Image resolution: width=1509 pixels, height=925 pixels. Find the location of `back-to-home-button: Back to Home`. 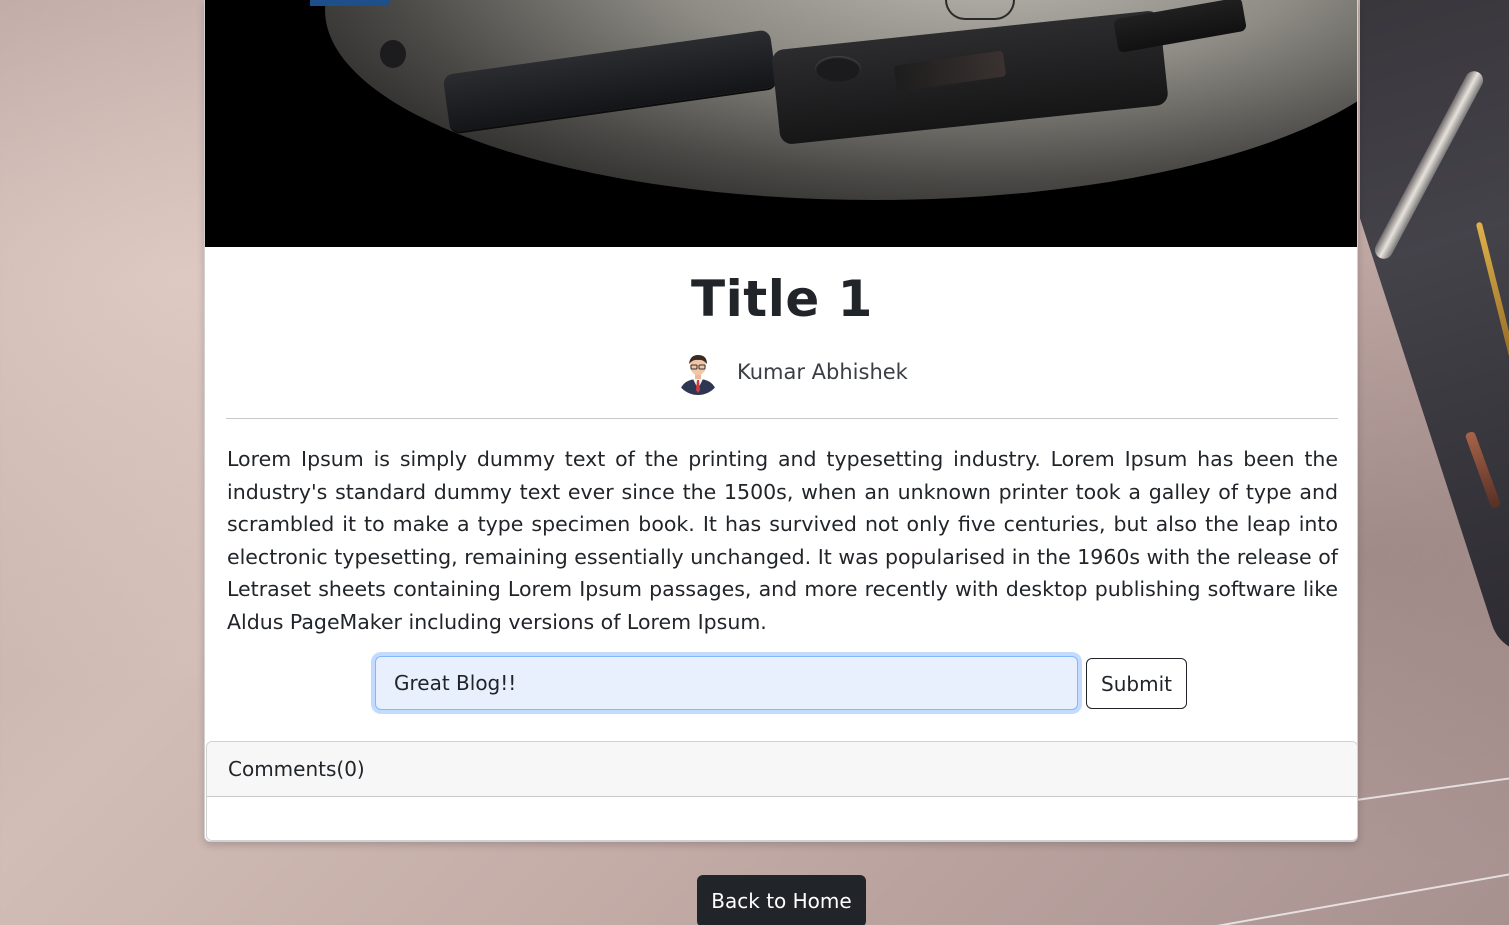

back-to-home-button: Back to Home is located at coordinates (781, 900).